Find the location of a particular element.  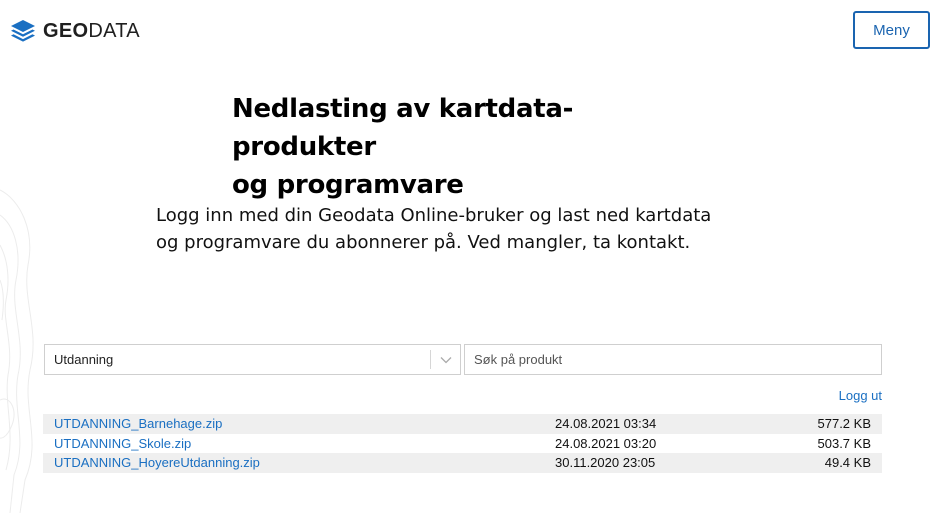

page-title-line-2: og programvare is located at coordinates (348, 185).